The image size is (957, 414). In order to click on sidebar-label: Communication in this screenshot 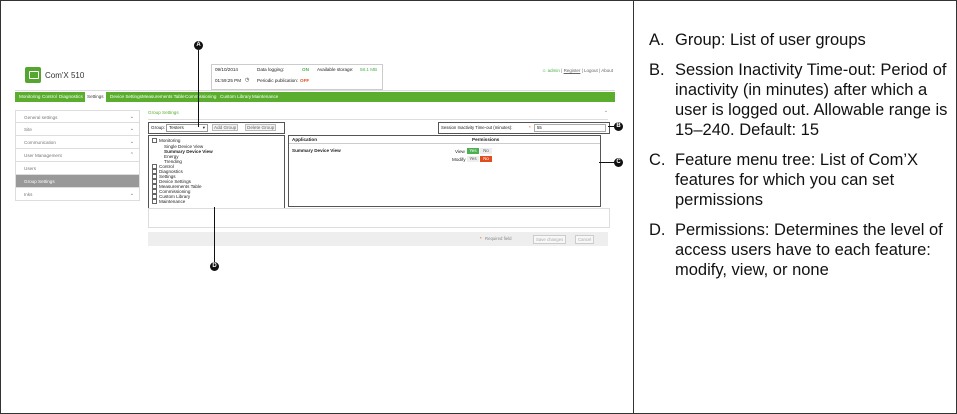, I will do `click(40, 142)`.